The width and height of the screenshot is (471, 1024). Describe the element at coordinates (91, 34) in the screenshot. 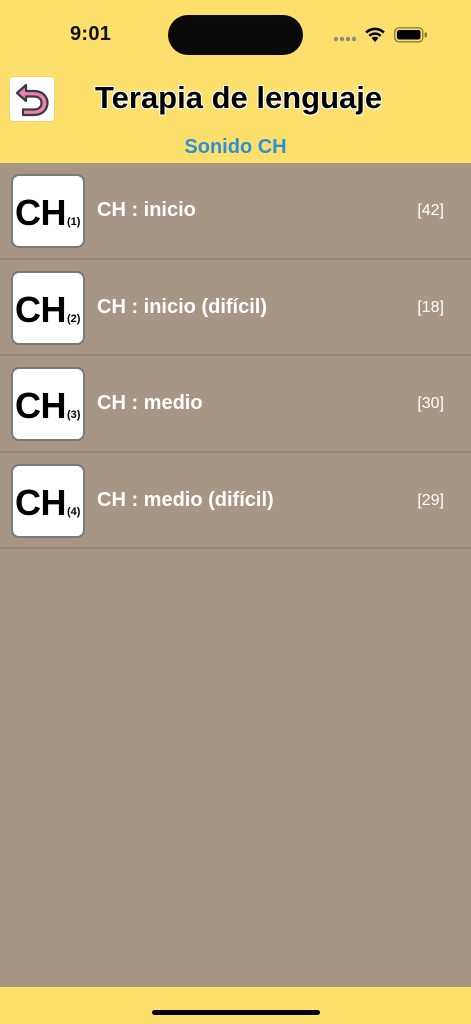

I see `status-time: 9:01` at that location.